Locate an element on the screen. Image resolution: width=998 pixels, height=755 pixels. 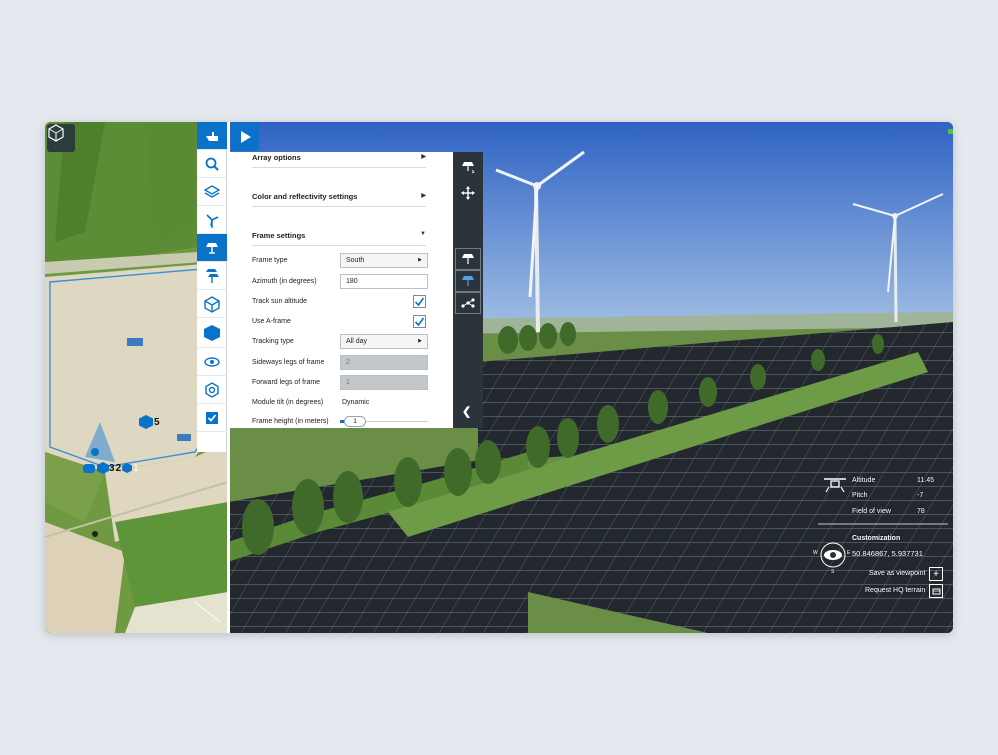
play-button is located at coordinates (245, 137).